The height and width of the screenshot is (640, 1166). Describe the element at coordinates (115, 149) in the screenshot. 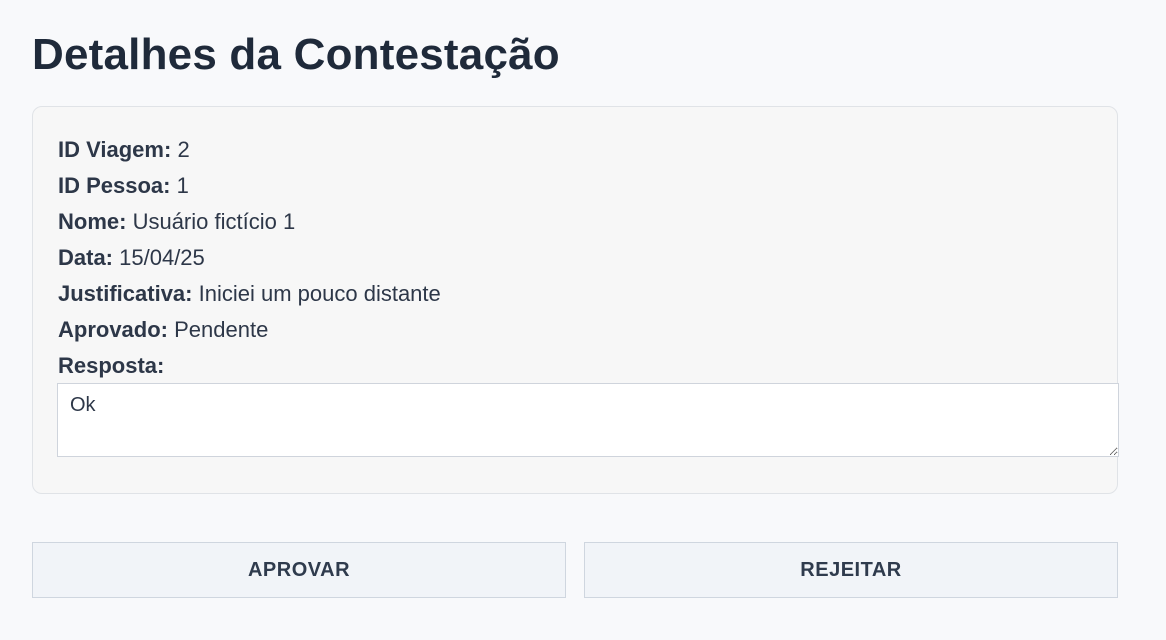

I see `trip-id-label: ID Viagem:` at that location.